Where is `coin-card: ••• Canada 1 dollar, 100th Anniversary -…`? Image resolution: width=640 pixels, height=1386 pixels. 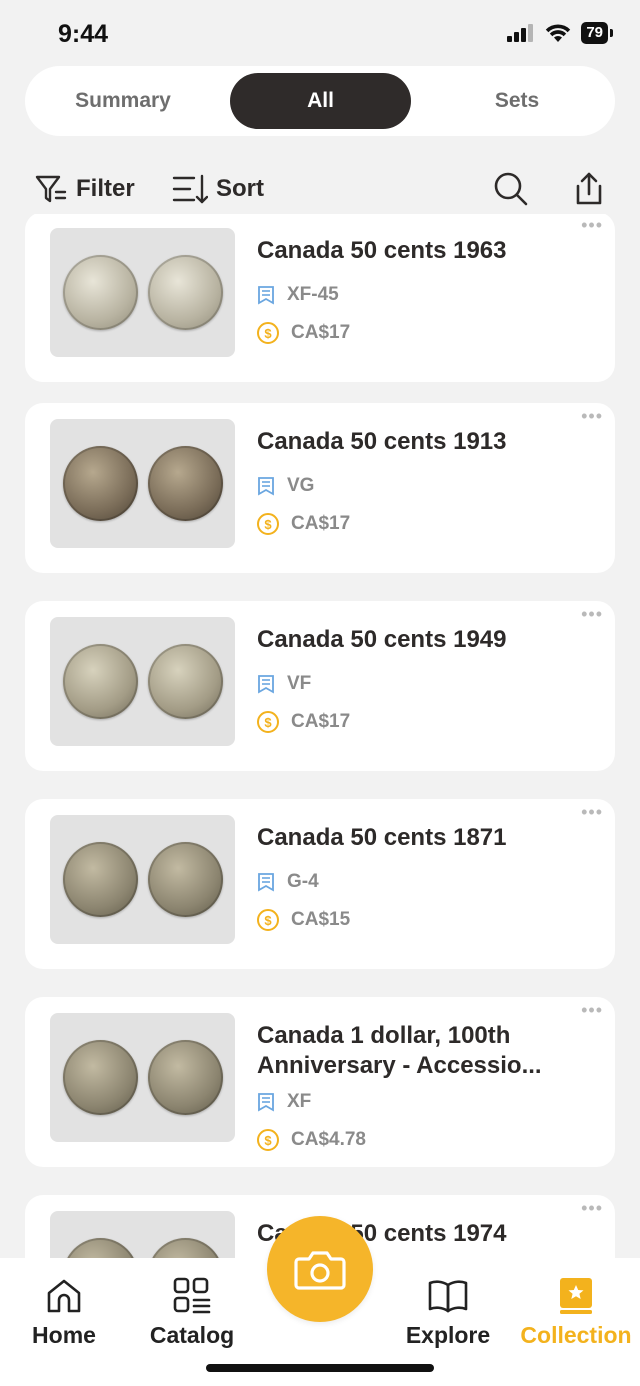
coin-card: ••• Canada 1 dollar, 100th Anniversary -… is located at coordinates (320, 1082).